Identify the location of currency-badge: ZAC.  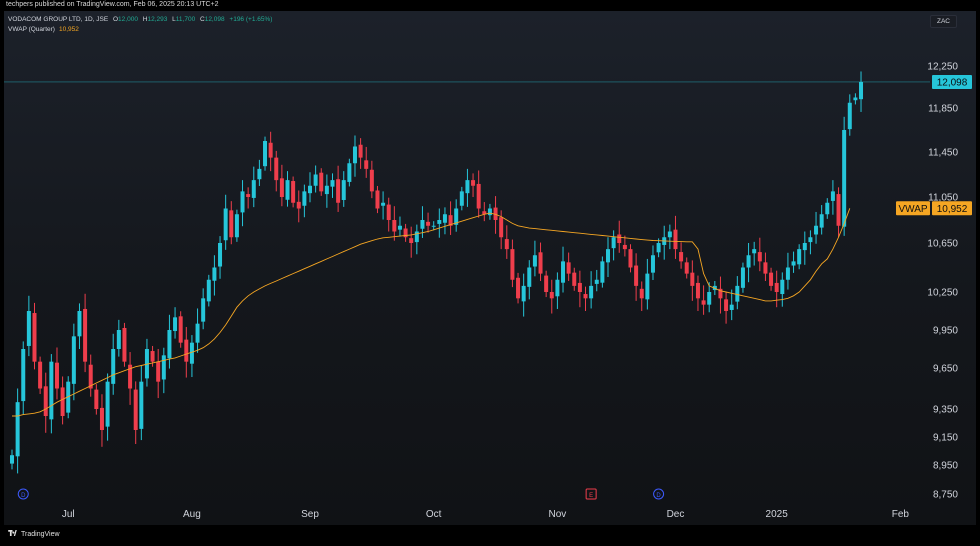
(943, 21).